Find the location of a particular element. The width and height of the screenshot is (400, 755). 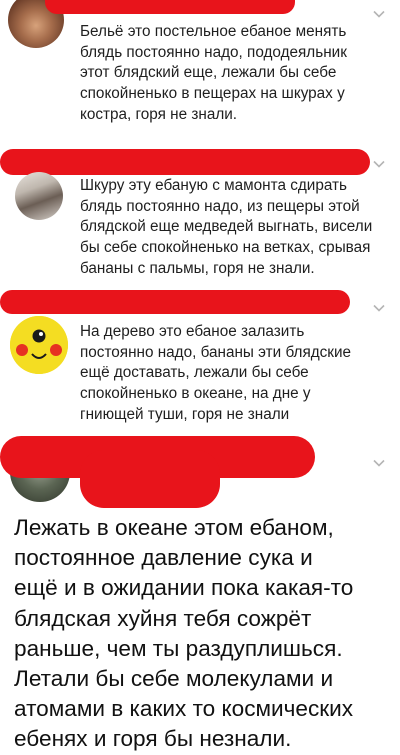

avatar is located at coordinates (39, 196).